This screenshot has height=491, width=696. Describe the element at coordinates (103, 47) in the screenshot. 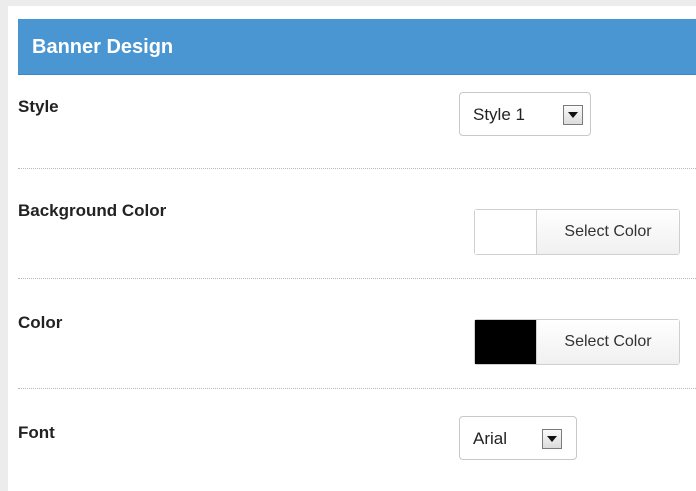

I see `panel-title: Banner Design` at that location.